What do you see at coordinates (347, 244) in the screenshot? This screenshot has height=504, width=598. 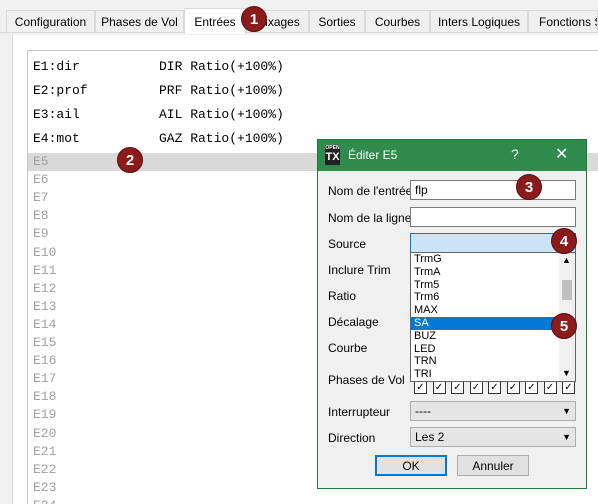 I see `source-label: Source` at bounding box center [347, 244].